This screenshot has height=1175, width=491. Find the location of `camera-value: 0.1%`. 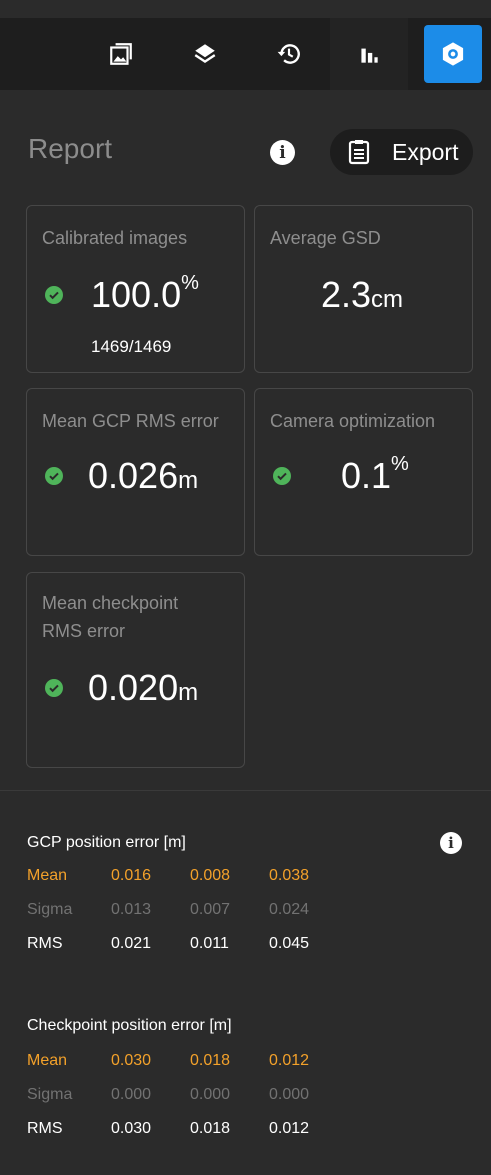

camera-value: 0.1% is located at coordinates (375, 474).